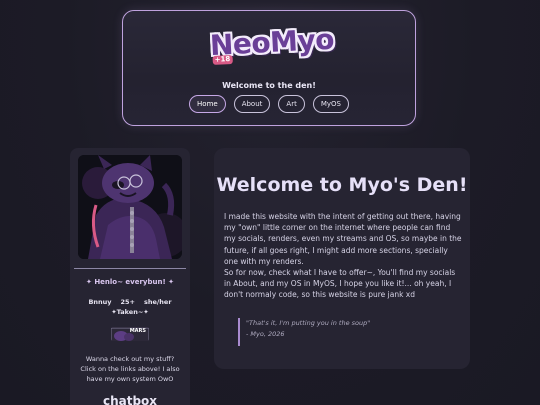 The width and height of the screenshot is (540, 405). I want to click on nav-about-button: About, so click(252, 104).